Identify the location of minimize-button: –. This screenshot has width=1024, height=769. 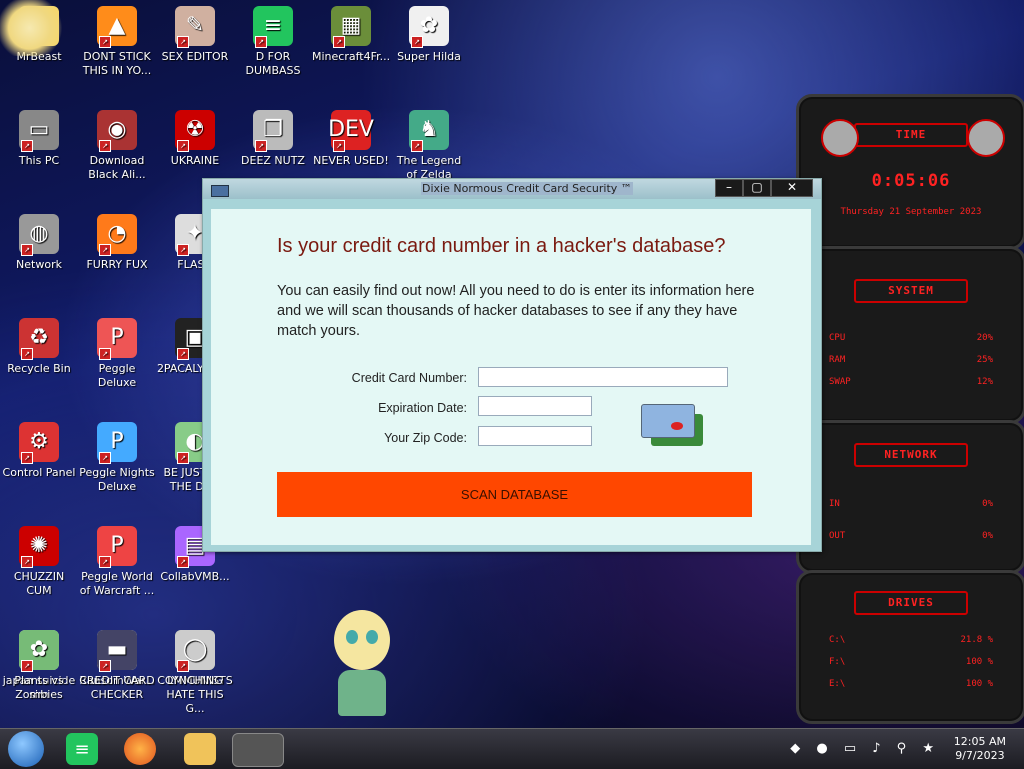
(729, 188).